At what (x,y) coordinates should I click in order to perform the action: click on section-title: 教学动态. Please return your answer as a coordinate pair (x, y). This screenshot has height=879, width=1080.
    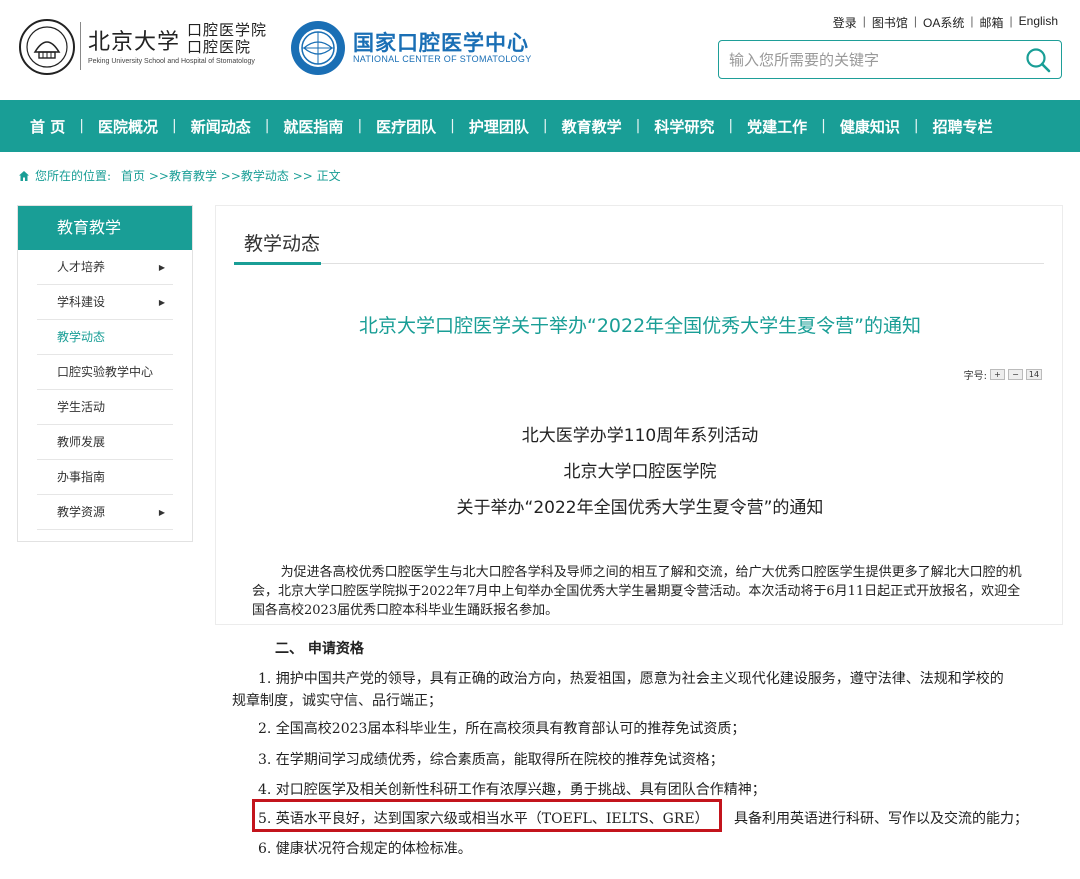
    Looking at the image, I should click on (282, 244).